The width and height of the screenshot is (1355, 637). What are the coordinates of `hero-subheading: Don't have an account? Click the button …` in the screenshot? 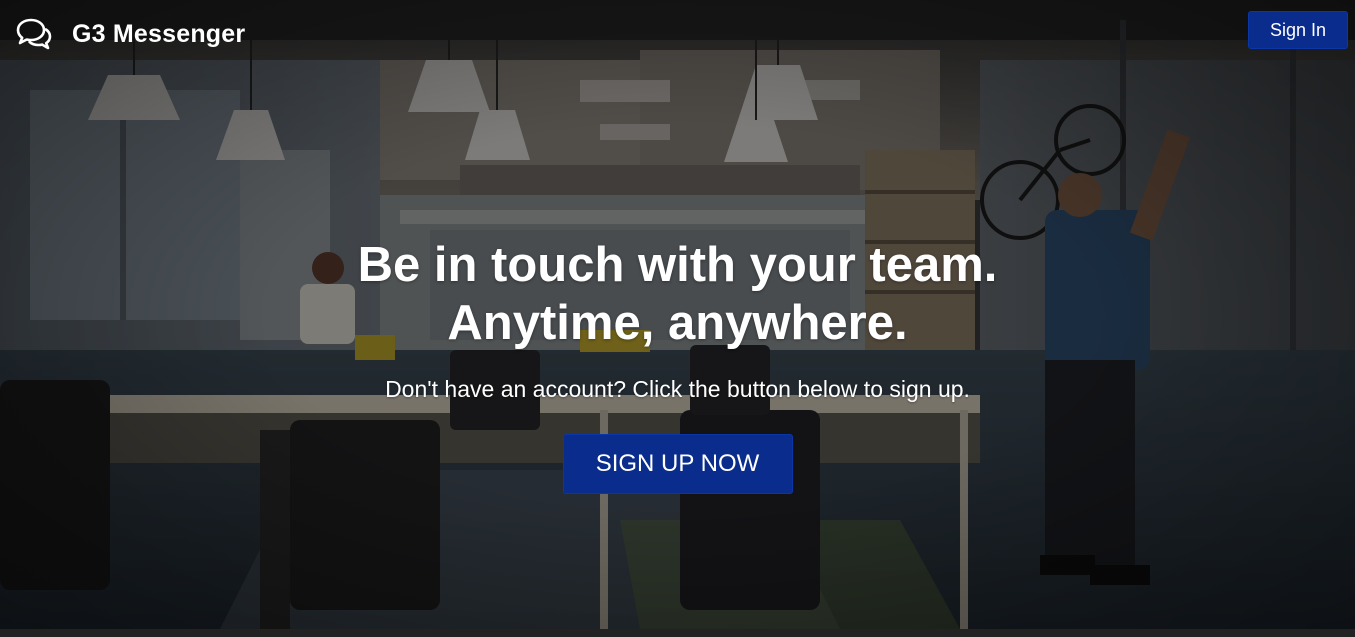 It's located at (677, 389).